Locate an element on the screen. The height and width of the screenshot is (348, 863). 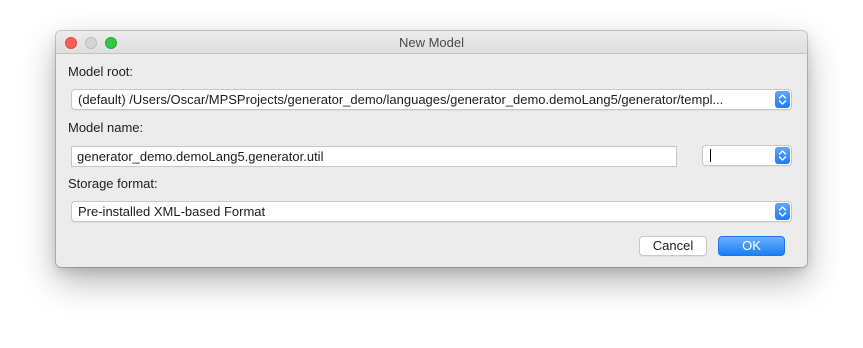
text-cursor is located at coordinates (710, 155).